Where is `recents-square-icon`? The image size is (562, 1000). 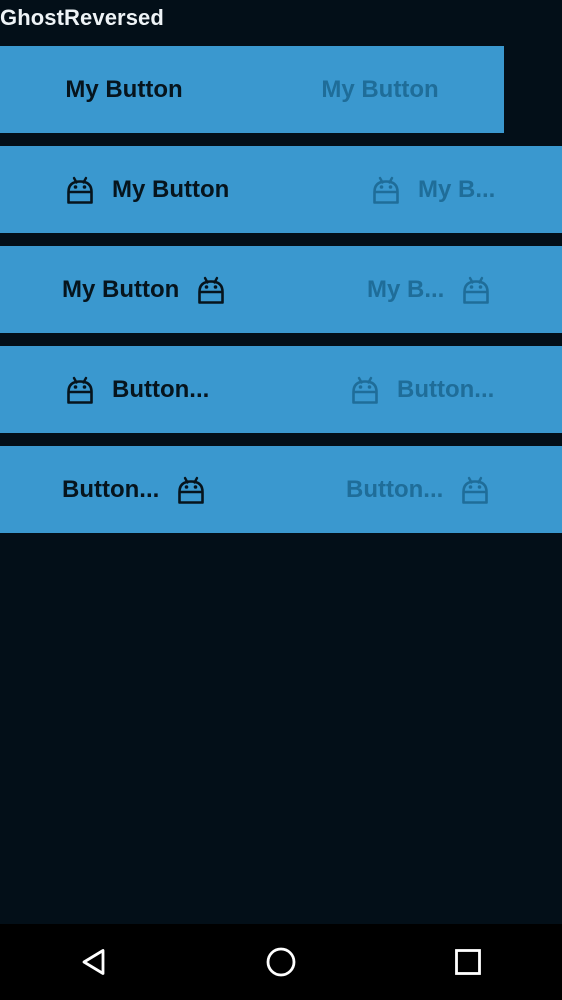 recents-square-icon is located at coordinates (468, 962).